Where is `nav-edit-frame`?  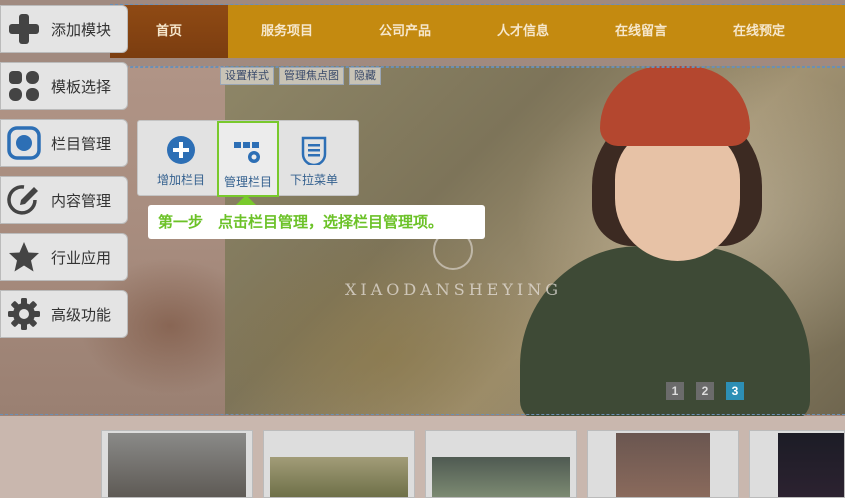 nav-edit-frame is located at coordinates (477, 36).